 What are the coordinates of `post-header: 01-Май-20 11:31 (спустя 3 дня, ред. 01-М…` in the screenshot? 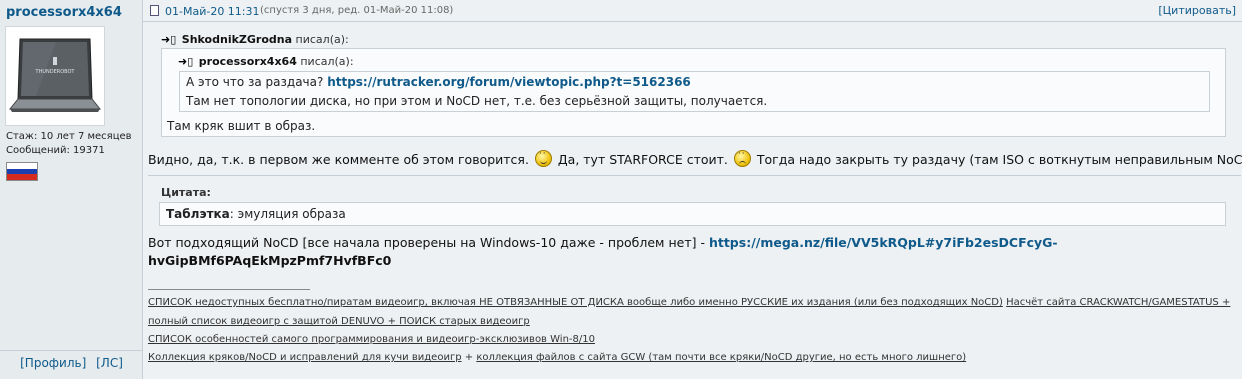 It's located at (692, 11).